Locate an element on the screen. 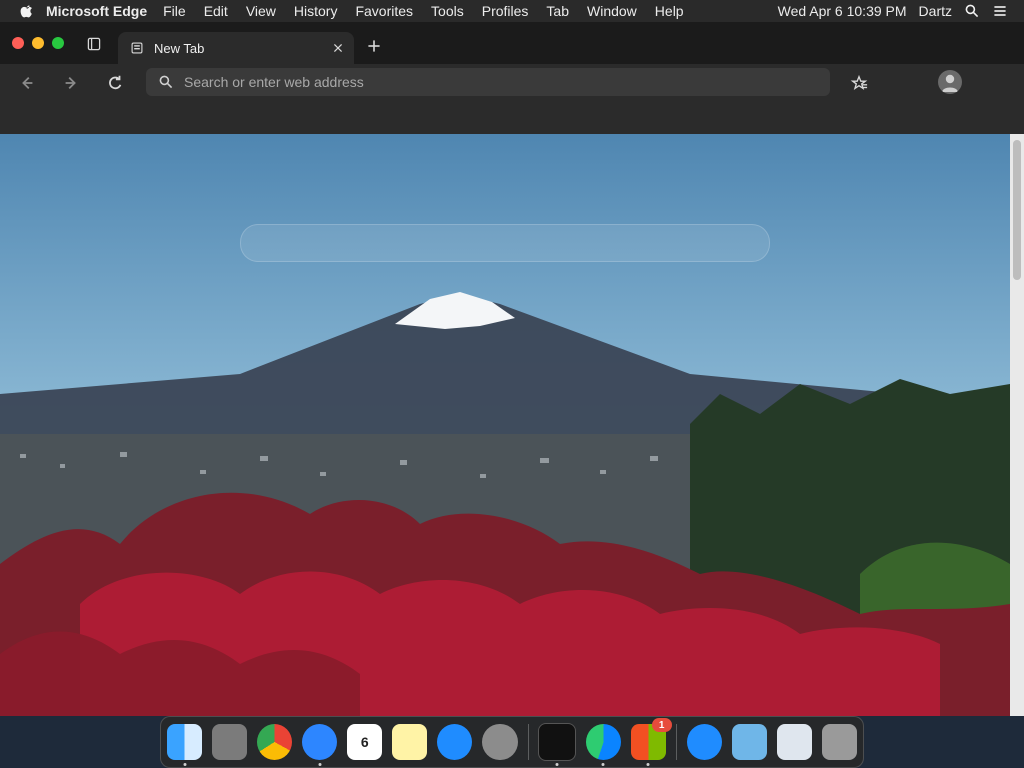 This screenshot has width=1024, height=768. dock-launchpad-icon is located at coordinates (230, 742).